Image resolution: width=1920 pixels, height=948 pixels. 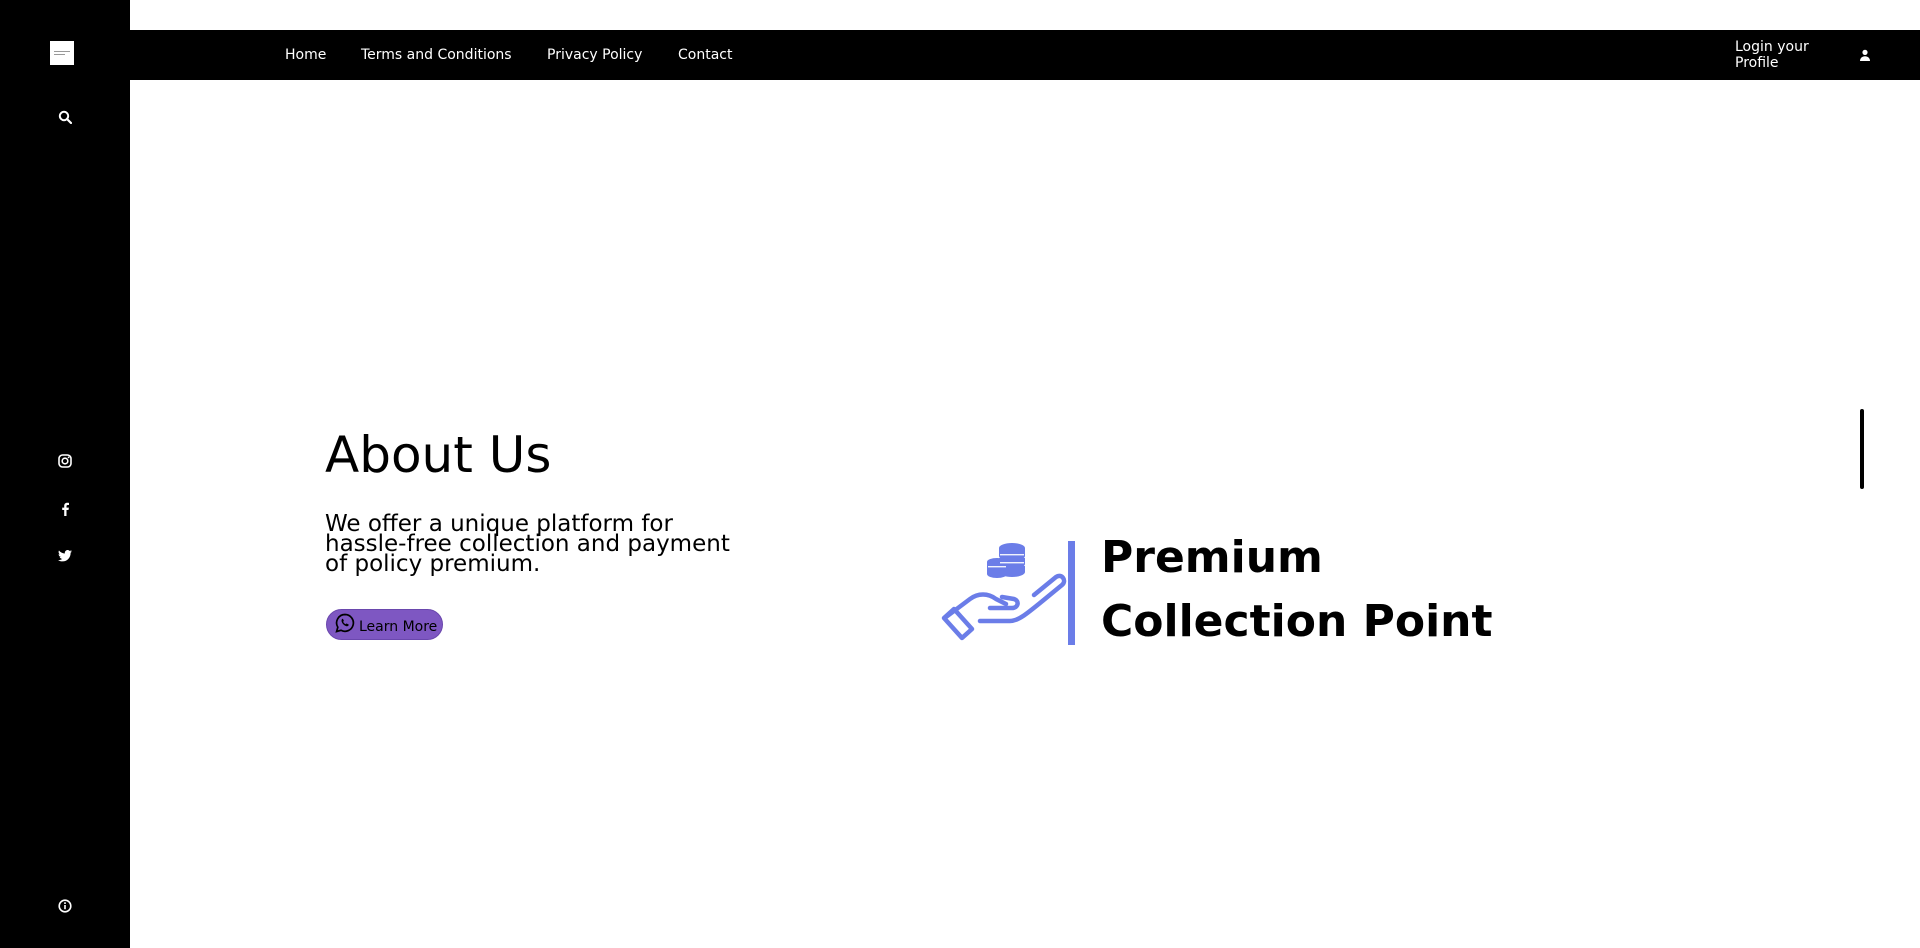 I want to click on user-icon, so click(x=1865, y=55).